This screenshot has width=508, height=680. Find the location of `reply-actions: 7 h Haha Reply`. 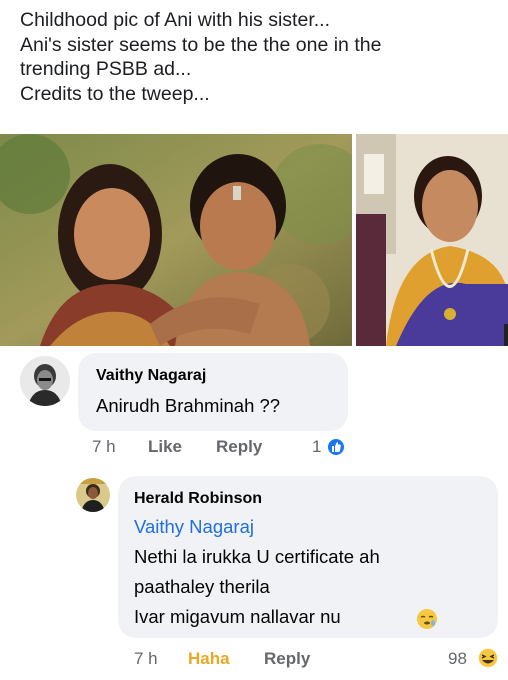

reply-actions: 7 h Haha Reply is located at coordinates (264, 661).